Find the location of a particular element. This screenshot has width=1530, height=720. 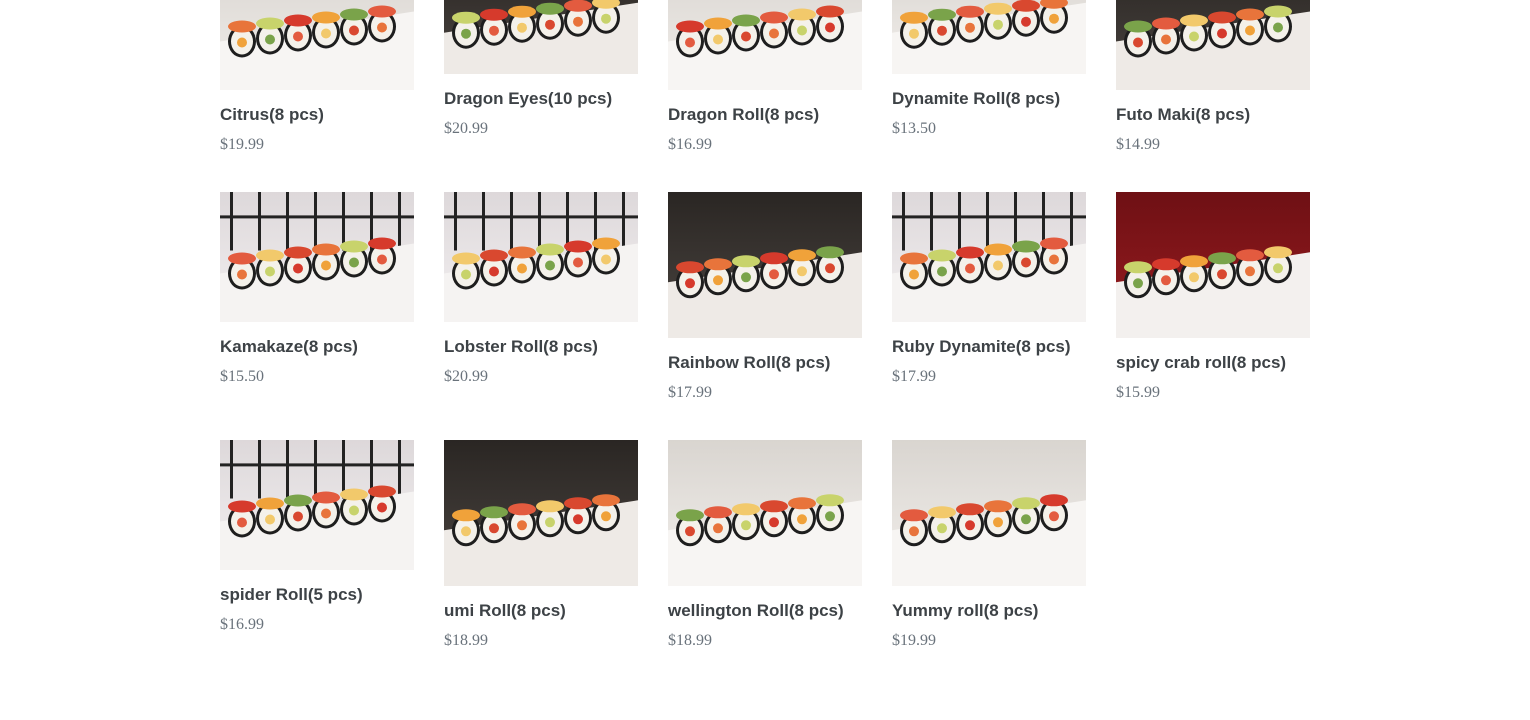

product-title: Yummy roll(8 pcs) is located at coordinates (989, 611).